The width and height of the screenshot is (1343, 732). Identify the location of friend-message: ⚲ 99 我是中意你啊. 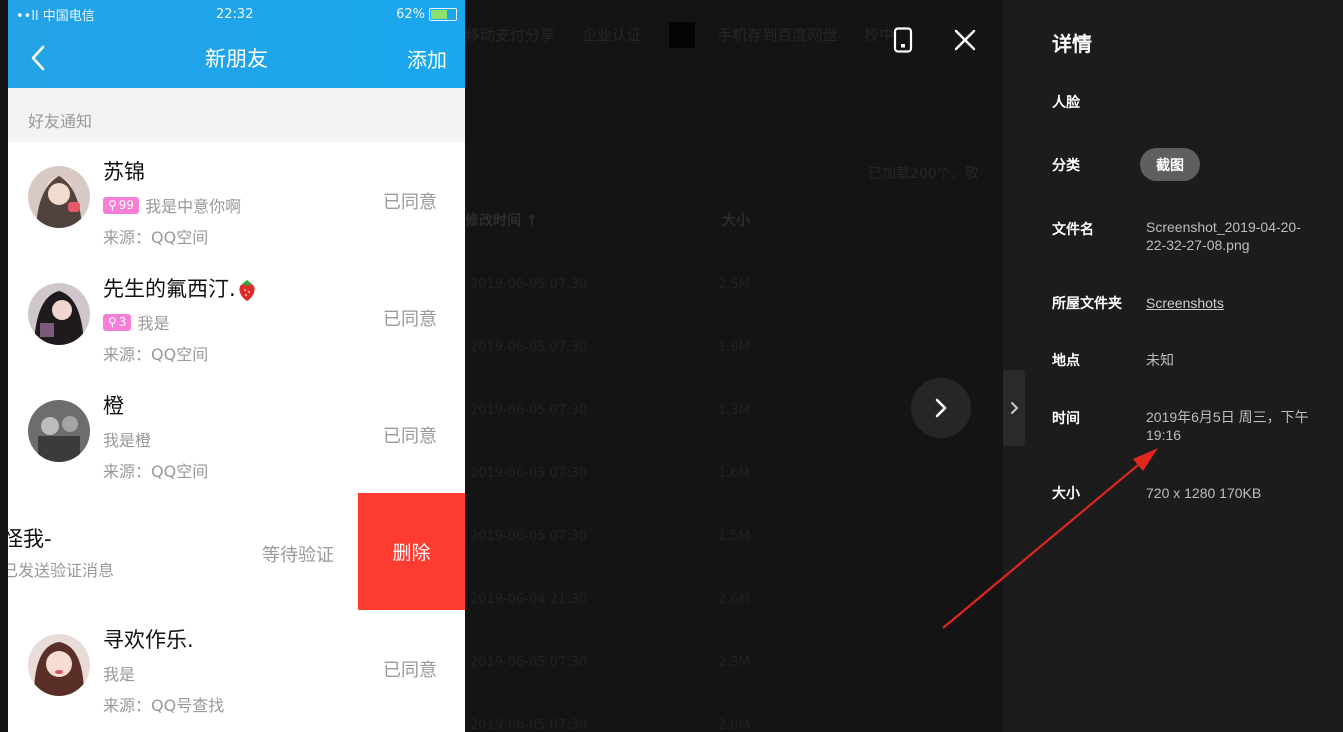
(172, 205).